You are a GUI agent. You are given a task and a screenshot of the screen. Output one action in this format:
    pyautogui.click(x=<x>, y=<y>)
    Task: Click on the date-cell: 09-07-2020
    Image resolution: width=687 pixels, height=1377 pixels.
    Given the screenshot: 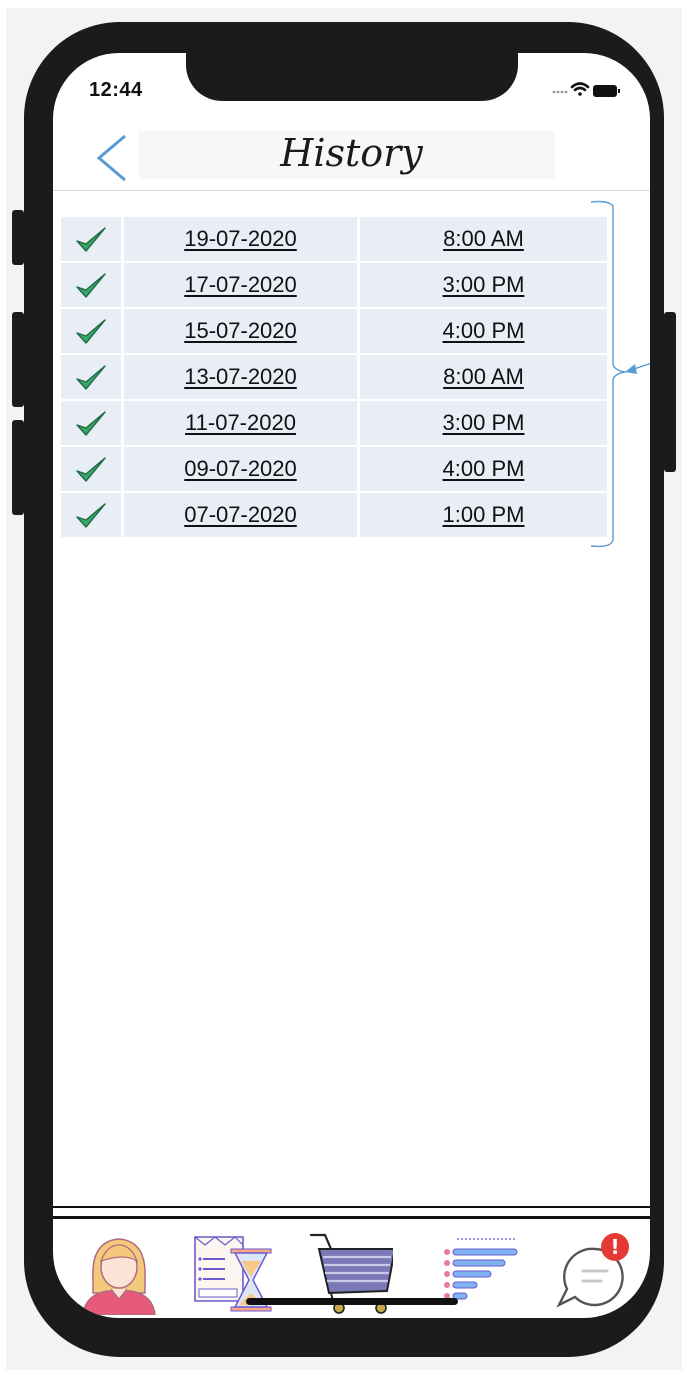 What is the action you would take?
    pyautogui.click(x=240, y=469)
    